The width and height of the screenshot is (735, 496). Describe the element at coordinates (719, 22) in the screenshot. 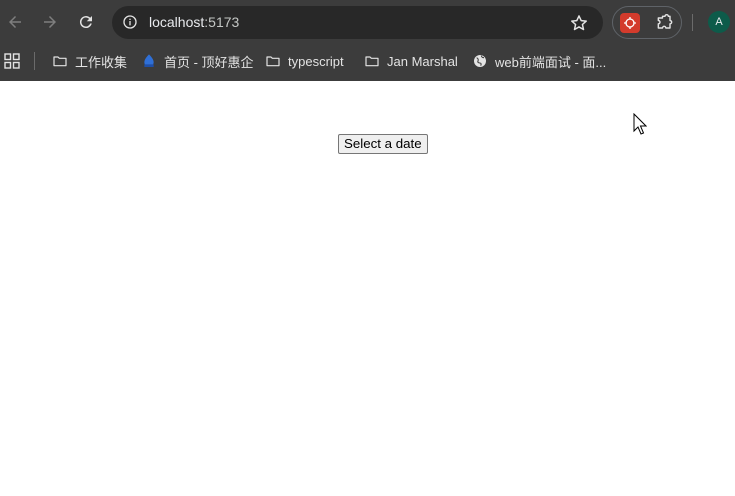

I see `profile-avatar: A` at that location.